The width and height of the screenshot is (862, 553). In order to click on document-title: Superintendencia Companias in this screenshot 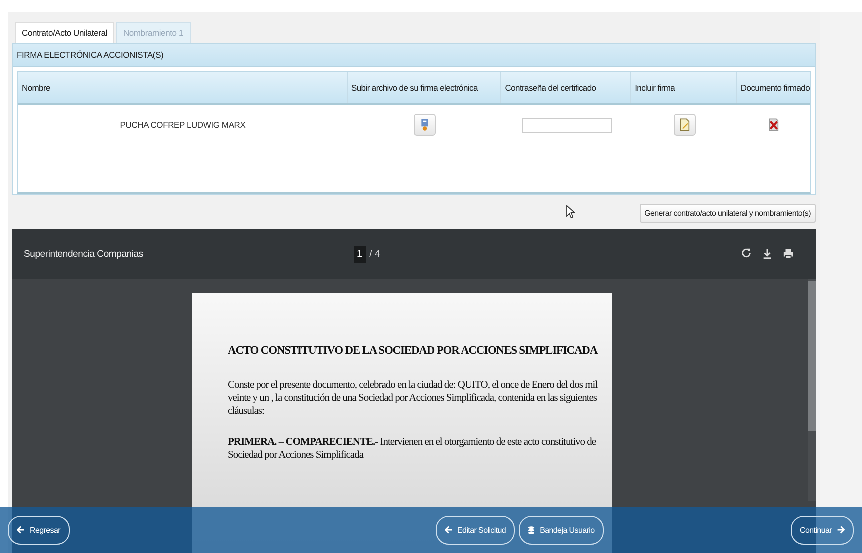, I will do `click(84, 254)`.